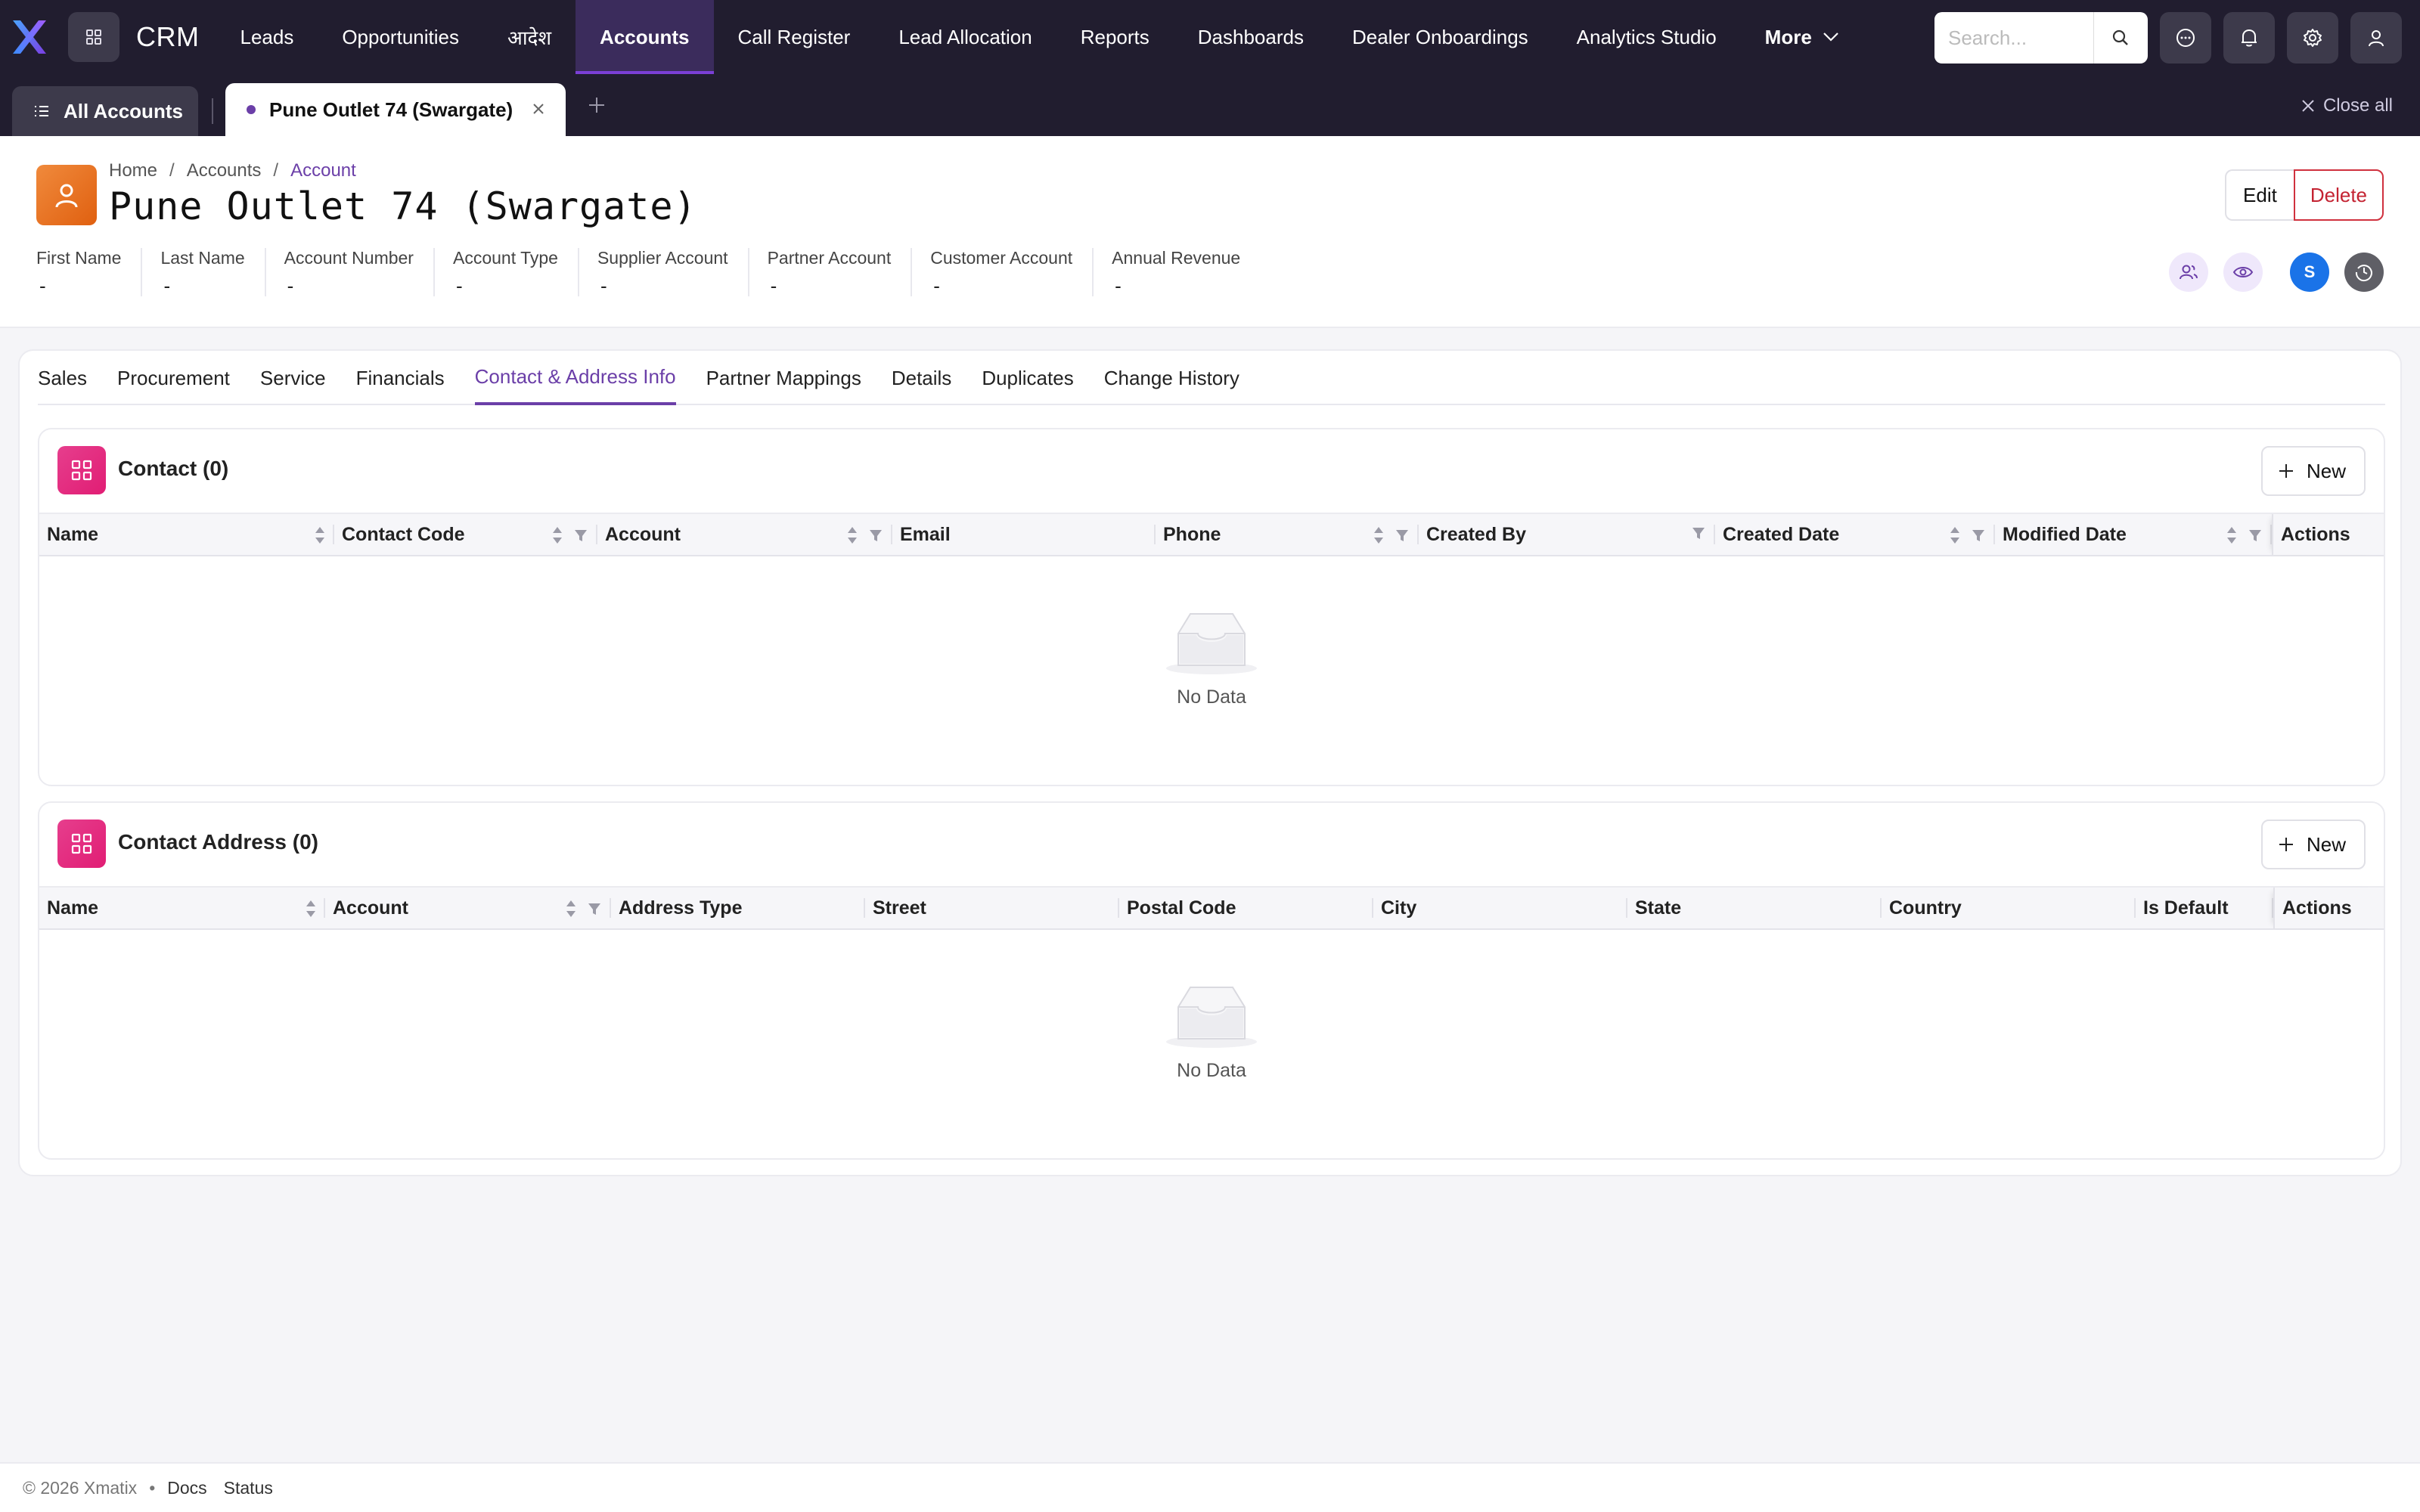 This screenshot has height=1512, width=2420. Describe the element at coordinates (538, 110) in the screenshot. I see `close-tab-icon` at that location.